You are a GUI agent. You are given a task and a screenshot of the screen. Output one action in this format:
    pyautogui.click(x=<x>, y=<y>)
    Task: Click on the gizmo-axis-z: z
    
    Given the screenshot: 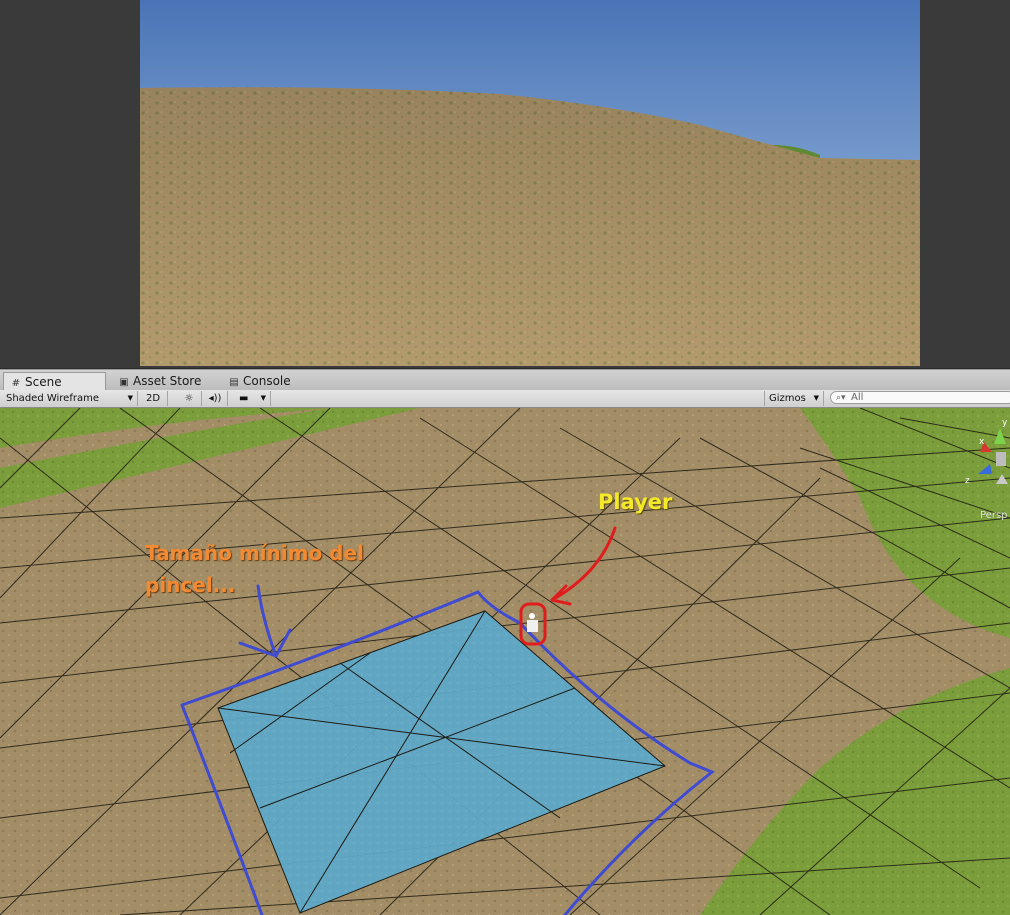 What is the action you would take?
    pyautogui.click(x=967, y=481)
    